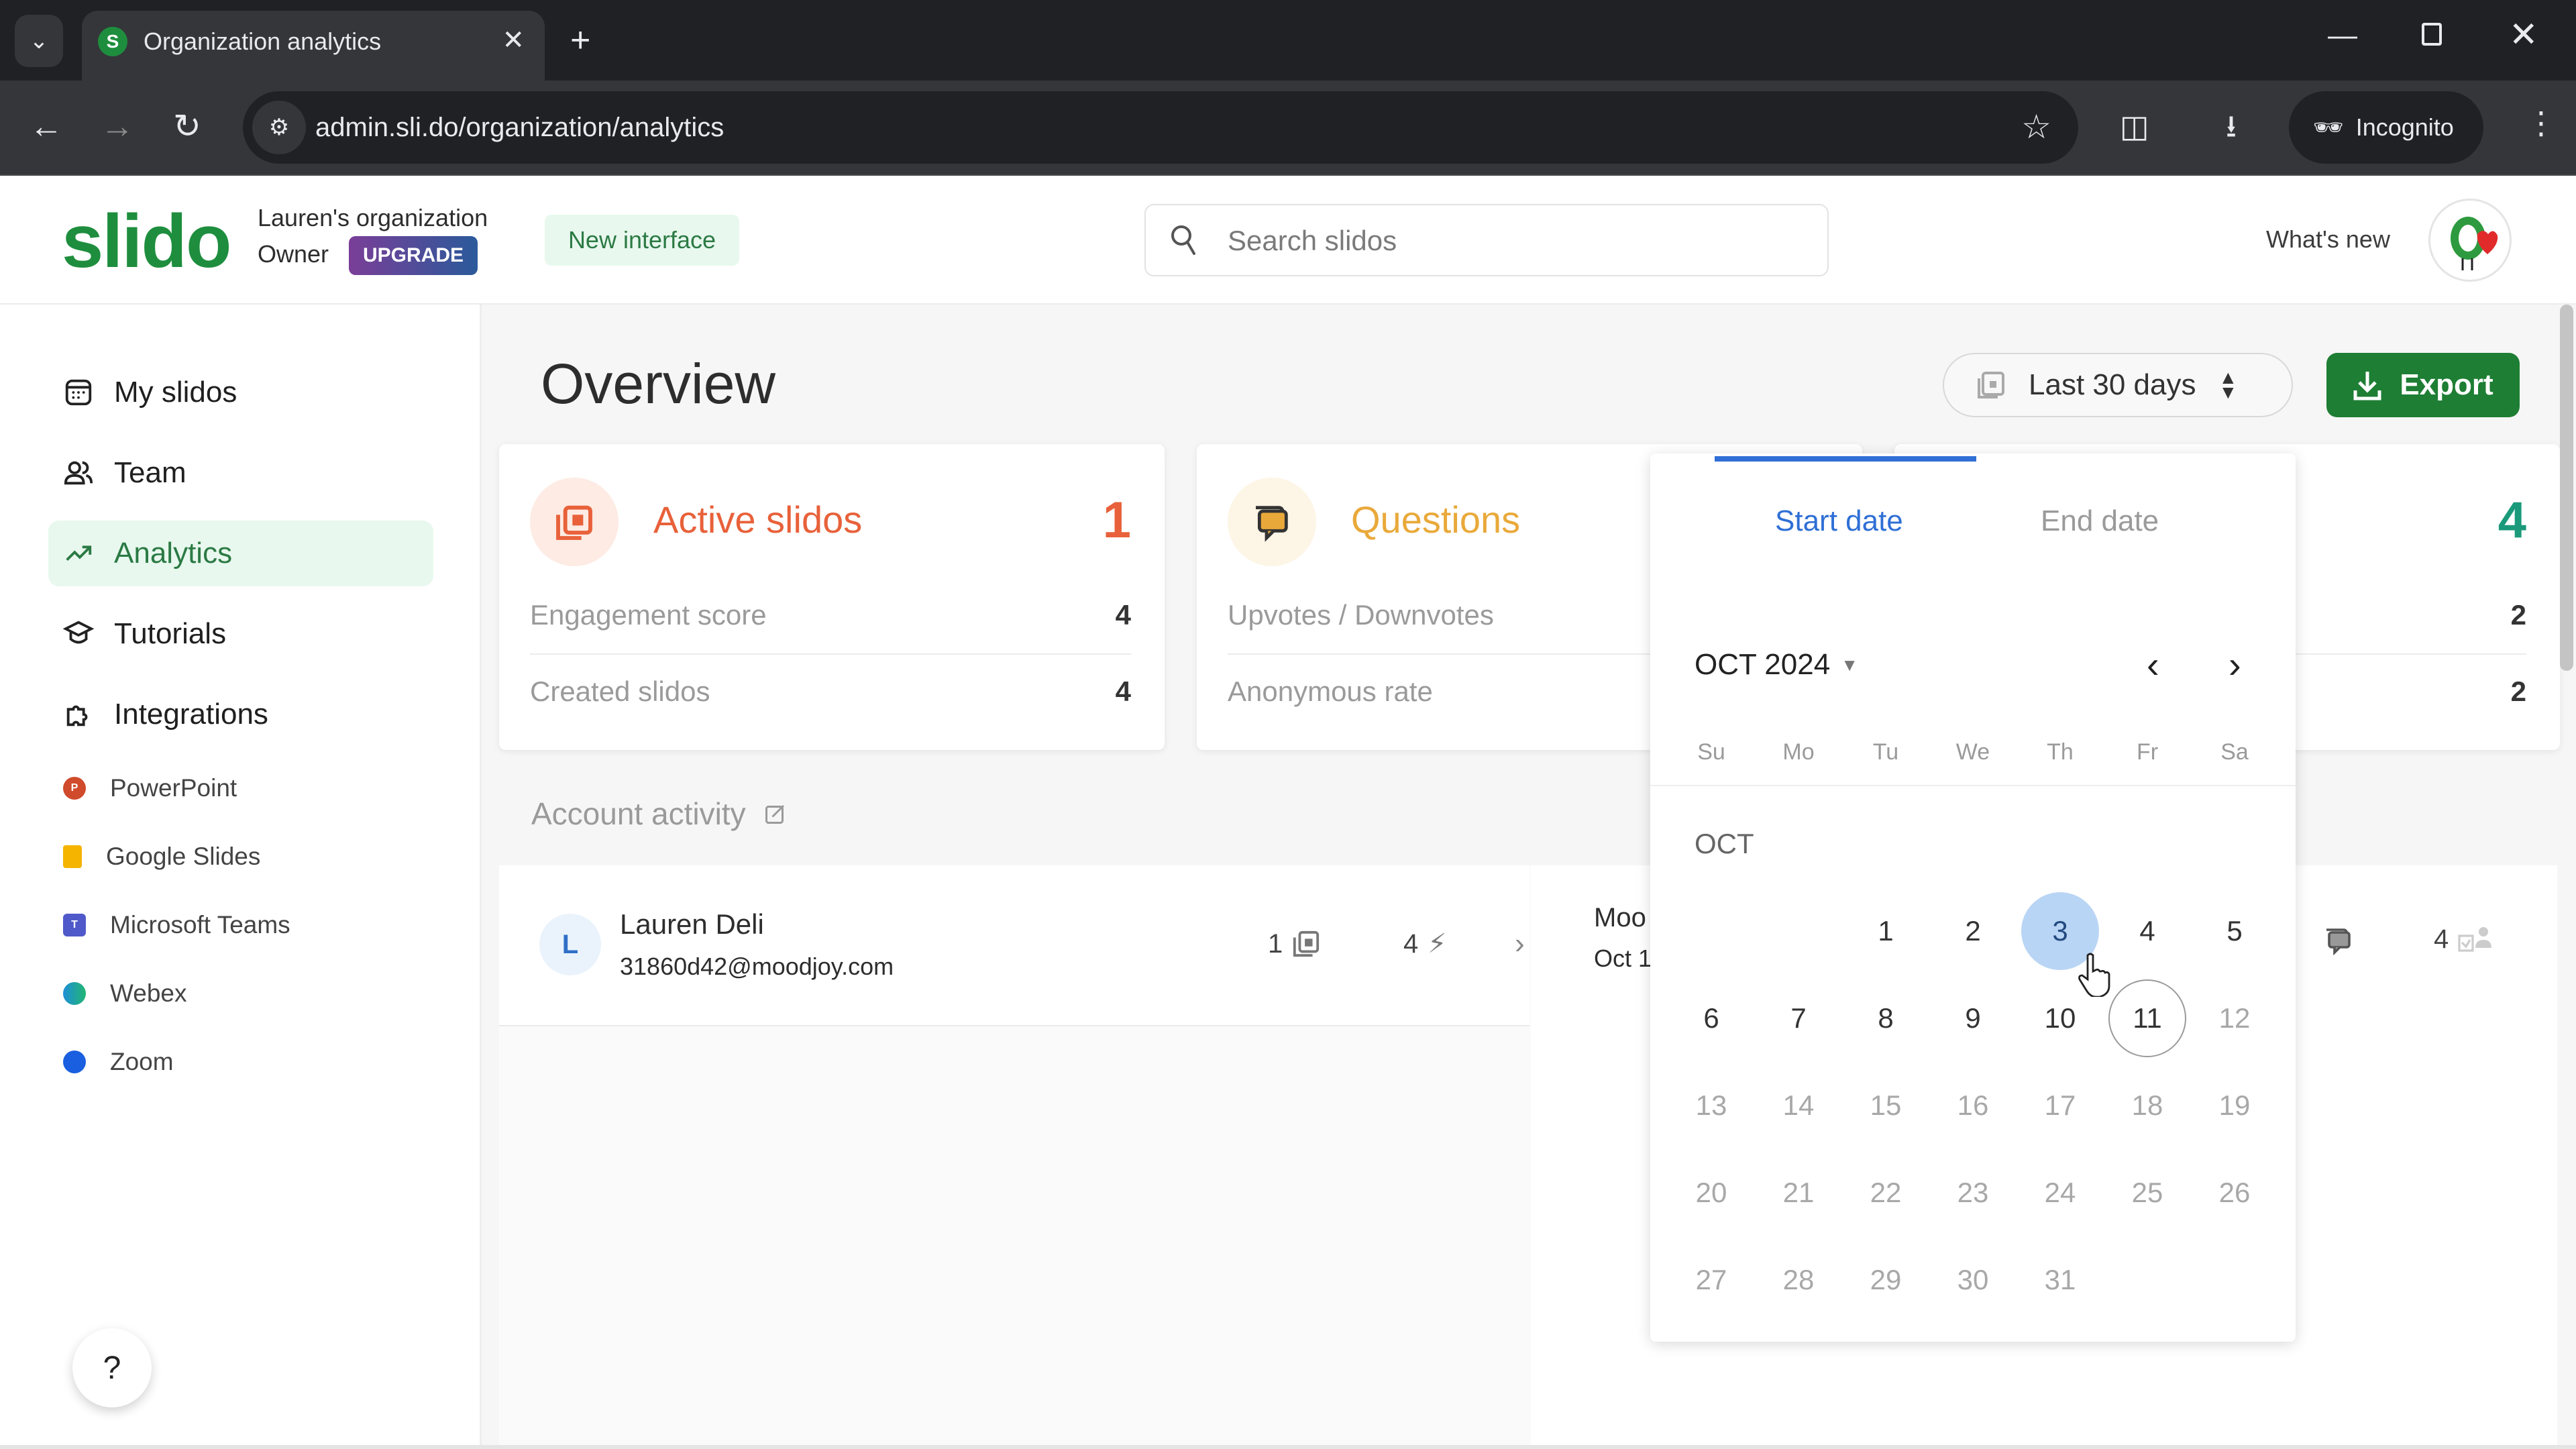 The height and width of the screenshot is (1449, 2576). Describe the element at coordinates (2231, 126) in the screenshot. I see `download-icon: ⭳` at that location.